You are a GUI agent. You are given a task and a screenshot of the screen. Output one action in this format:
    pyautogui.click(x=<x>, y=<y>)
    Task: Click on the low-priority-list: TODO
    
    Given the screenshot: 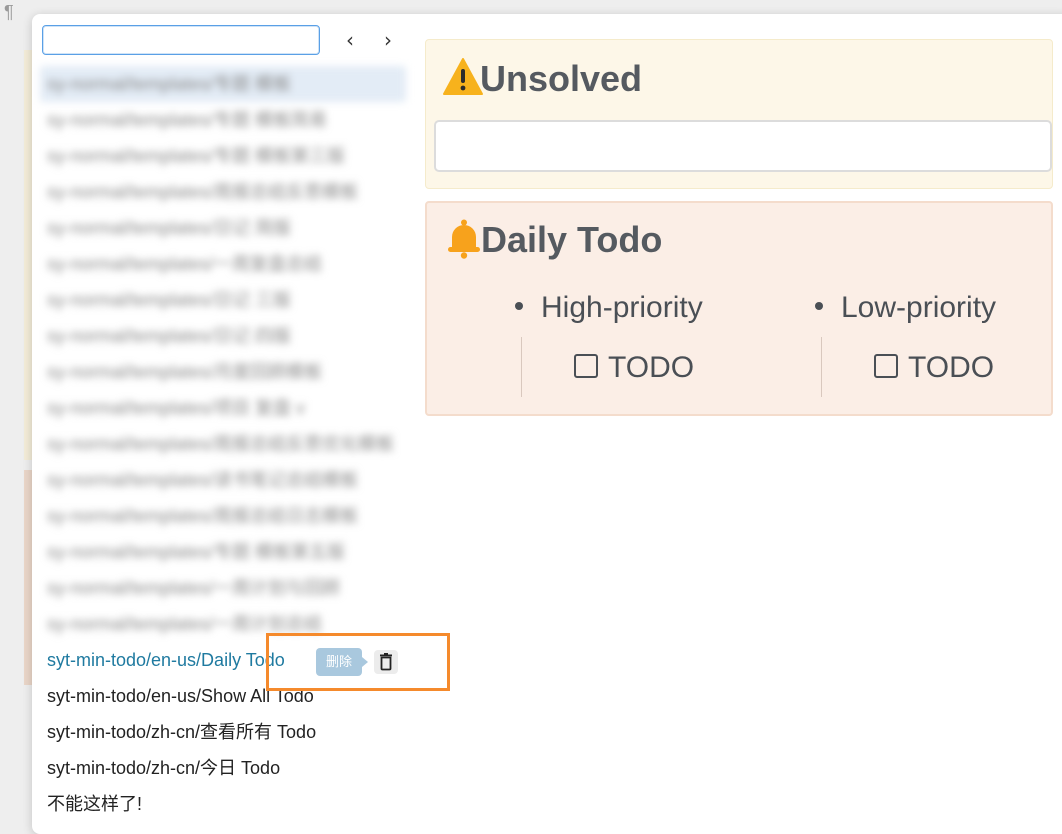 What is the action you would take?
    pyautogui.click(x=921, y=367)
    